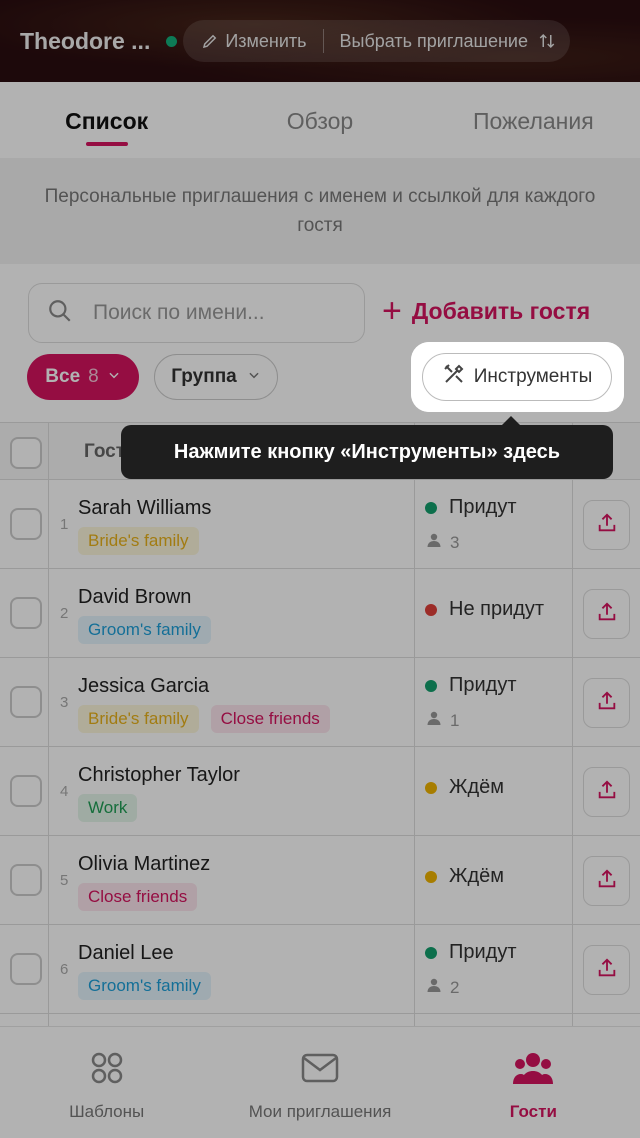 This screenshot has width=640, height=1138. I want to click on table-row: 6 Daniel Lee Groom's family Придут 2, so click(320, 969).